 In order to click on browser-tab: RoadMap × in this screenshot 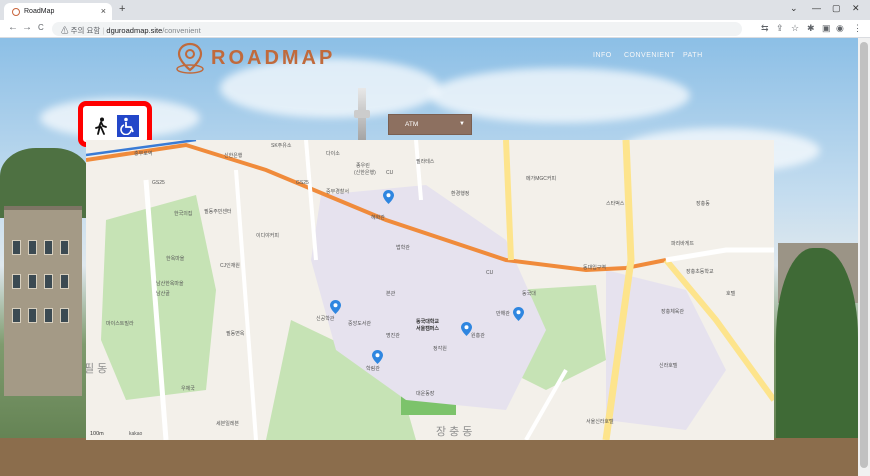, I will do `click(58, 11)`.